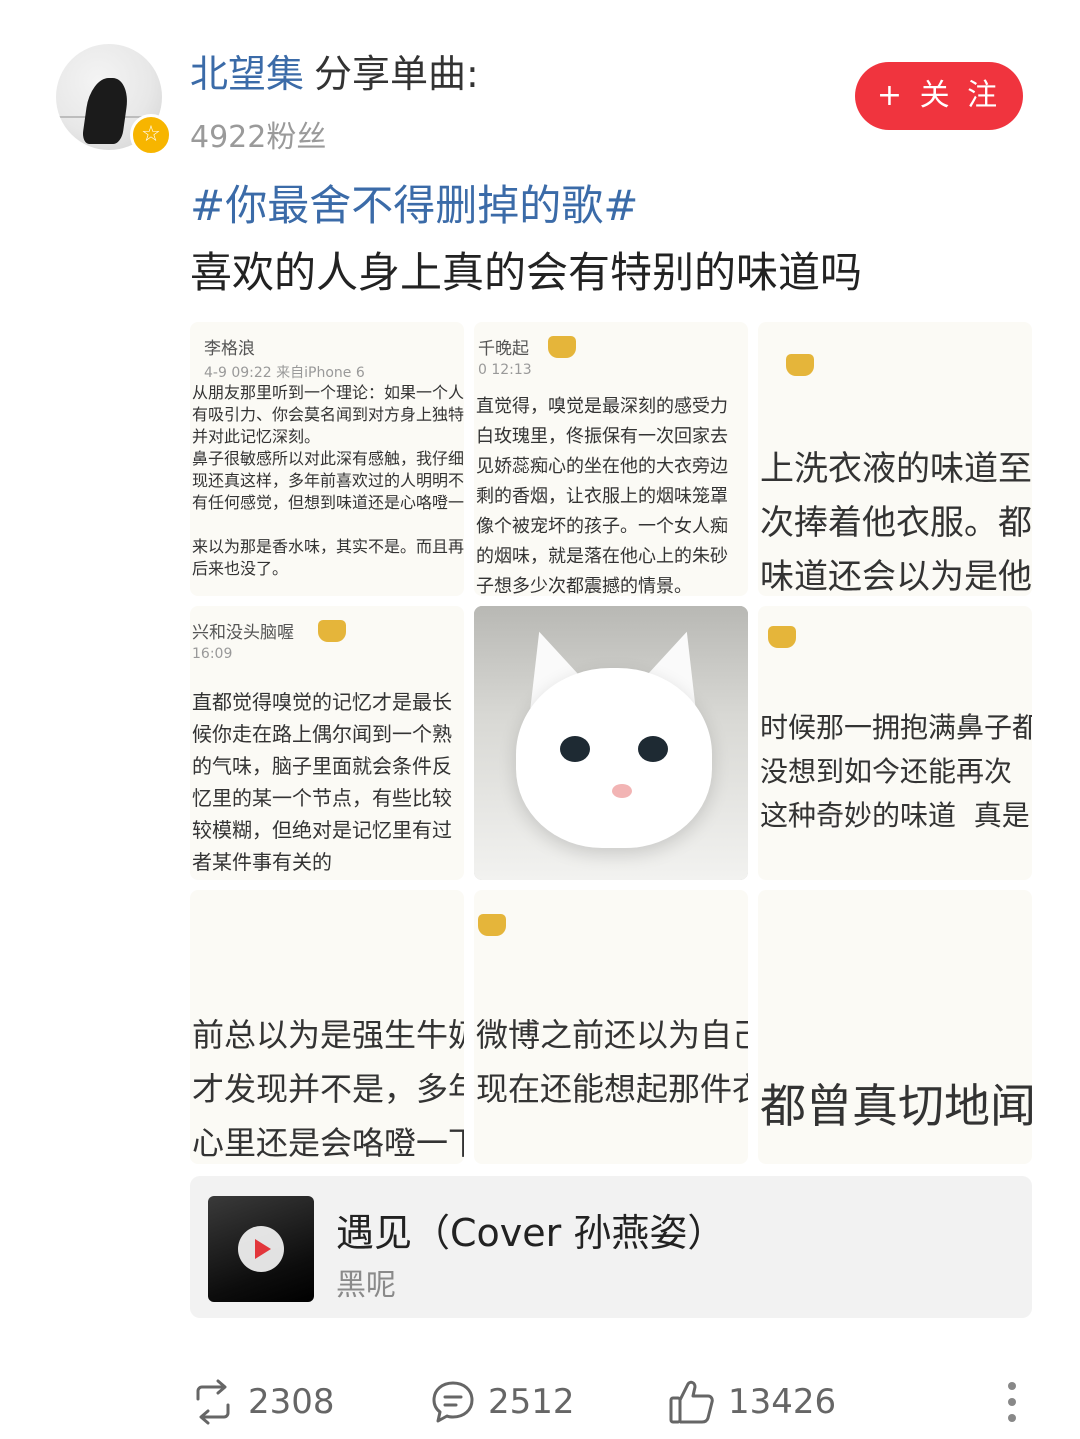 This screenshot has width=1080, height=1439. I want to click on like-button: 13426, so click(752, 1402).